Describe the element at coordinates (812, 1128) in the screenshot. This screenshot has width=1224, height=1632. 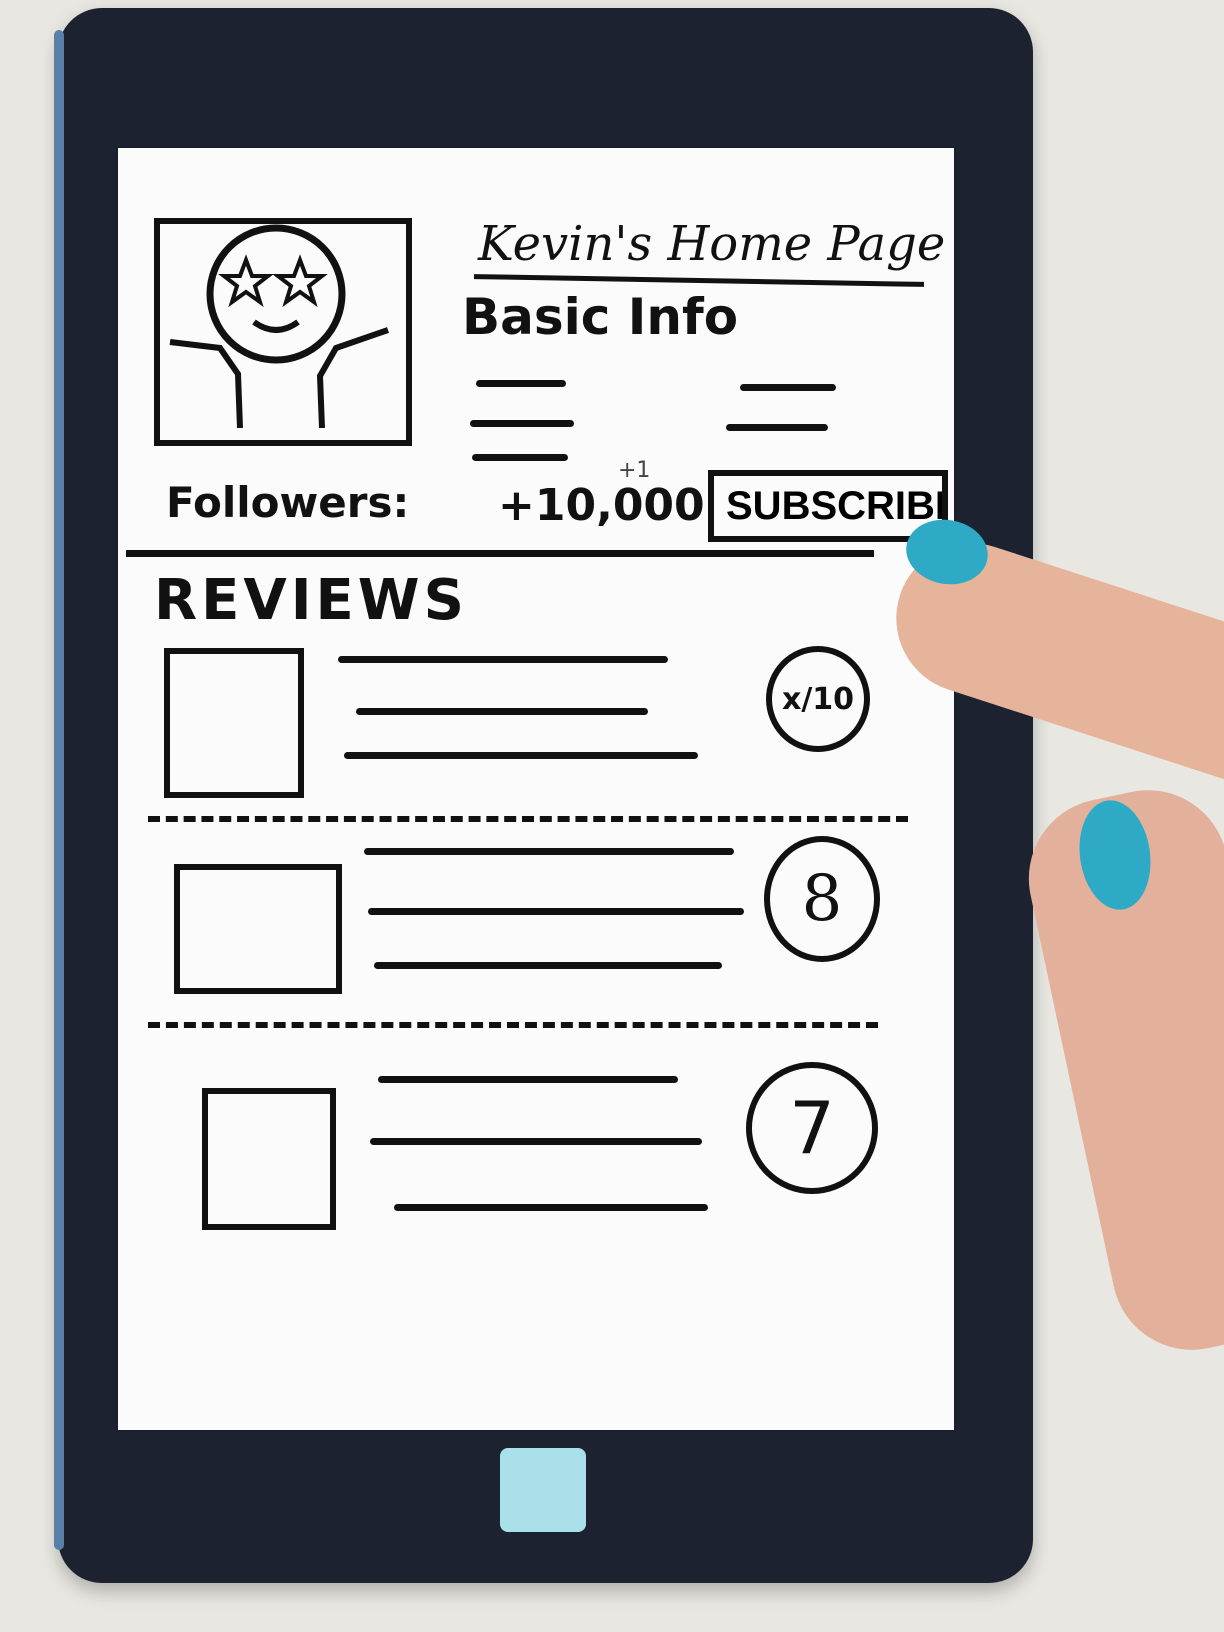
I see `review-score-badge: 7` at that location.